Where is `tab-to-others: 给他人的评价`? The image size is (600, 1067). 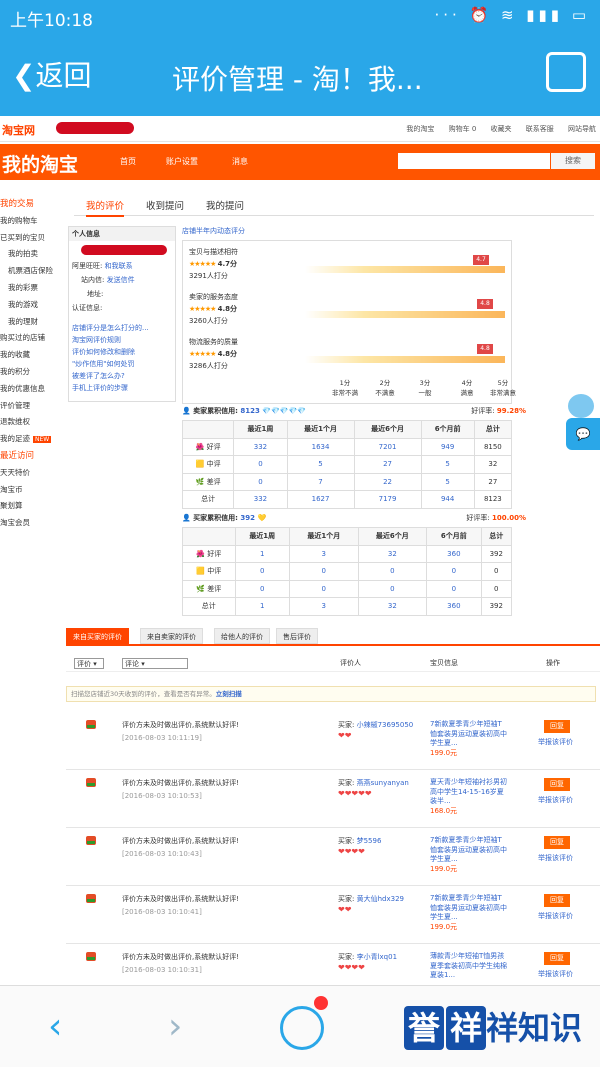
tab-to-others: 给他人的评价 is located at coordinates (242, 636).